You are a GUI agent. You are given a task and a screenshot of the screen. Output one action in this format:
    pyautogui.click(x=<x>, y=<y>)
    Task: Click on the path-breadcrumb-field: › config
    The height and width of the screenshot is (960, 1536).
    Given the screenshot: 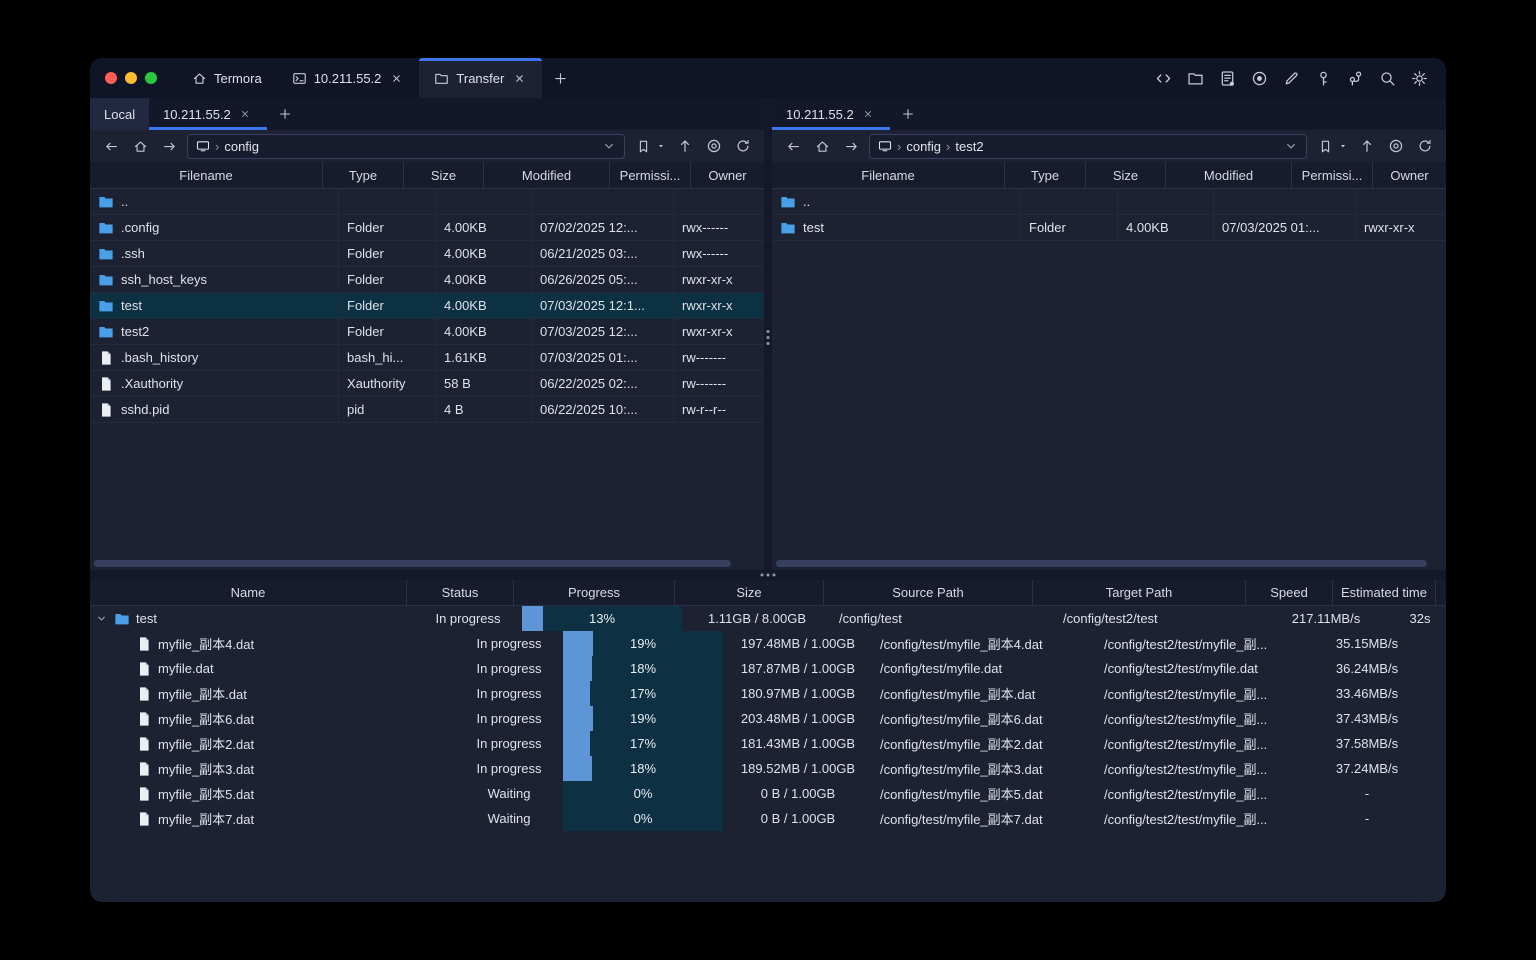 What is the action you would take?
    pyautogui.click(x=406, y=146)
    